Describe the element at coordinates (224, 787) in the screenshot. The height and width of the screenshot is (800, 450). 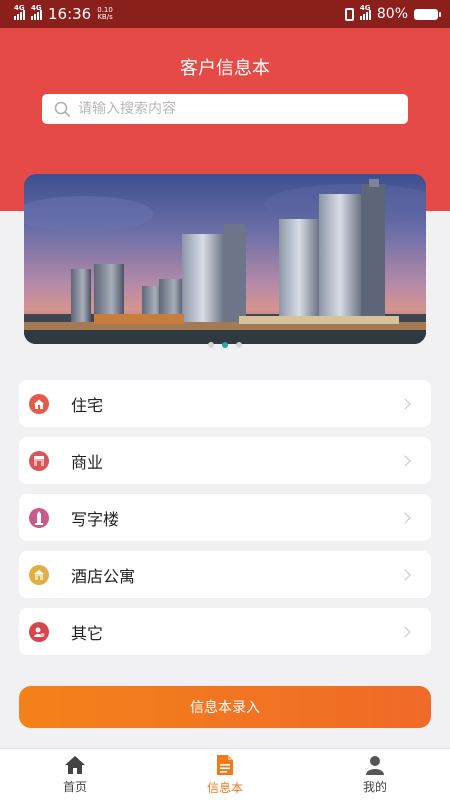
I see `tab-label: 信息本` at that location.